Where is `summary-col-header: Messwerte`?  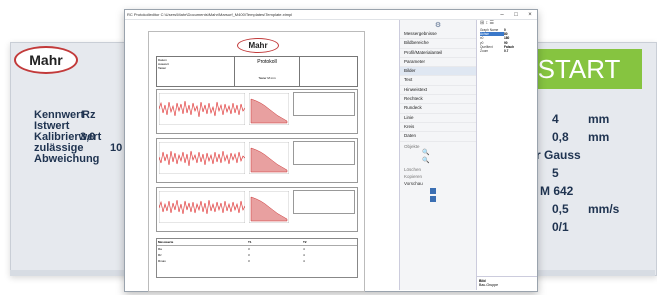 summary-col-header: Messwerte is located at coordinates (166, 242).